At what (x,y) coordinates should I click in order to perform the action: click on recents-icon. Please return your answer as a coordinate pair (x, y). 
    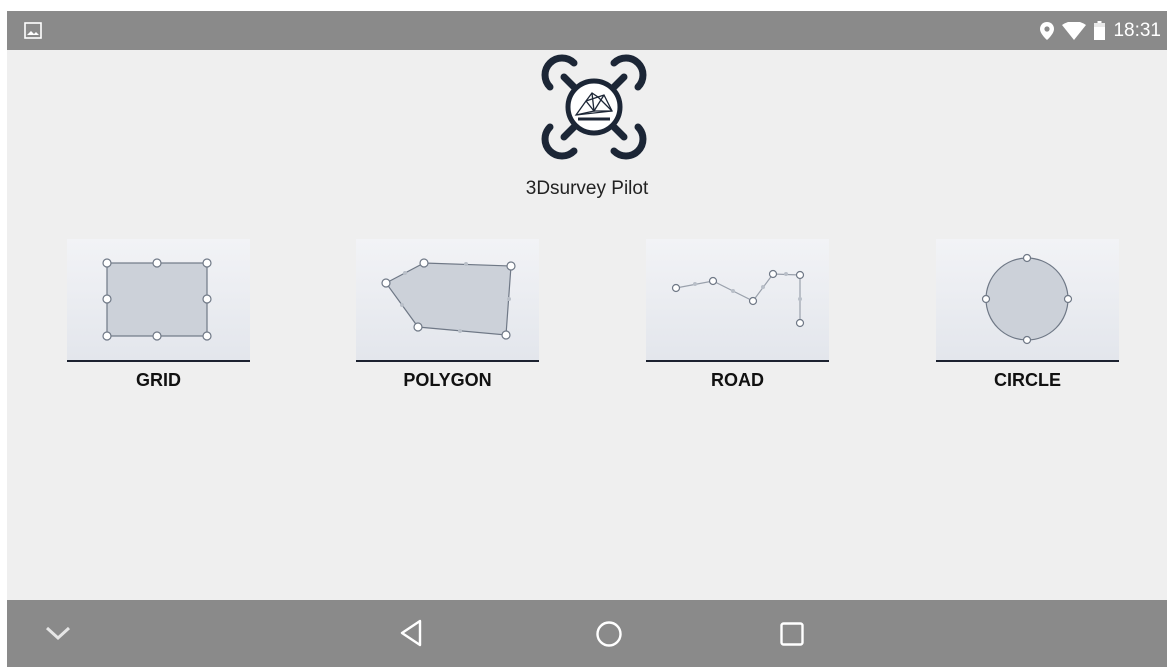
    Looking at the image, I should click on (792, 634).